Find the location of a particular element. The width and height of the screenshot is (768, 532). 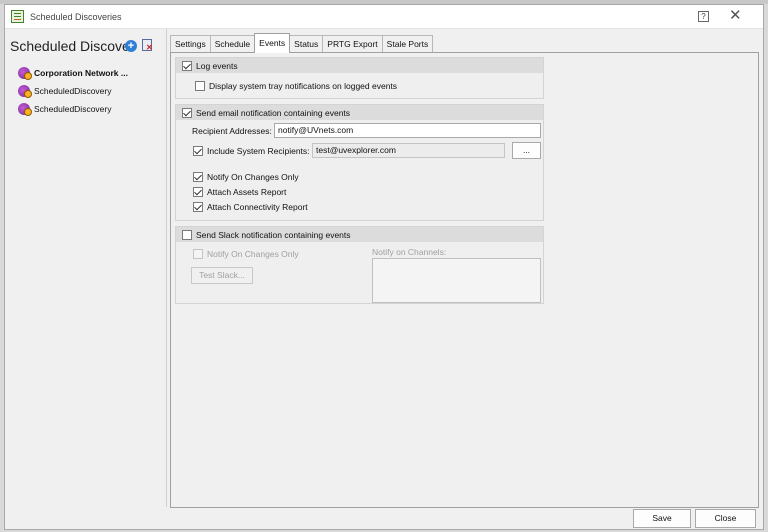

attach-assets-checkbox is located at coordinates (198, 192).